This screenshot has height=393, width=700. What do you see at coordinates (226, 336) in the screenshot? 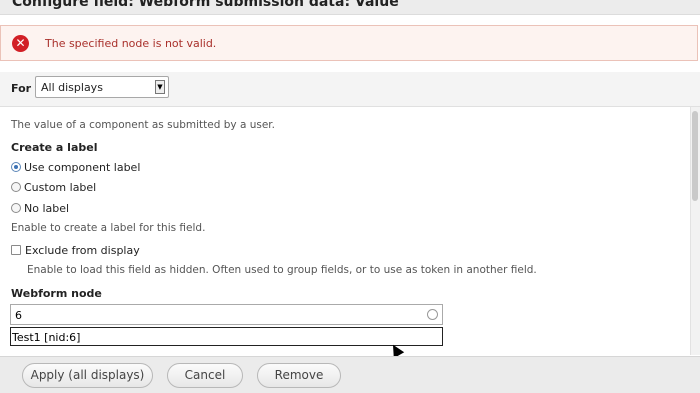
I see `autocomplete-suggestion: Test1 [nid:6]` at bounding box center [226, 336].